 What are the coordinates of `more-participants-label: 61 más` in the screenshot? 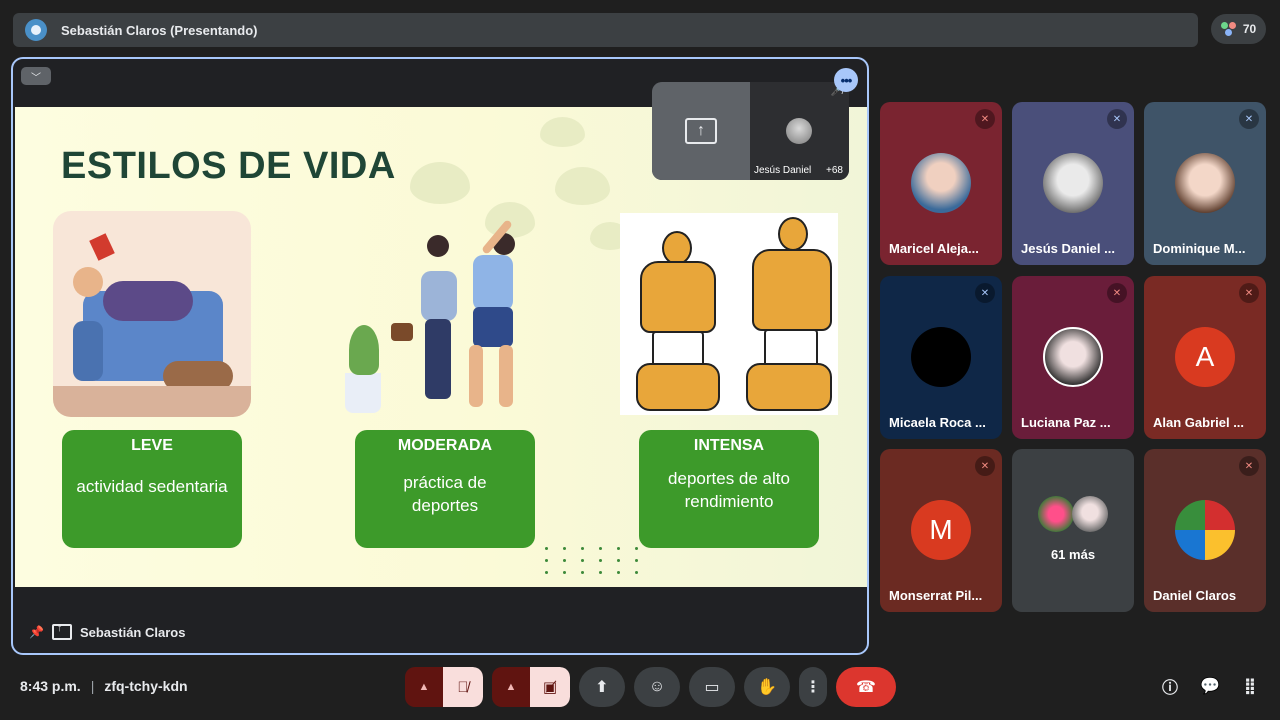 It's located at (1073, 554).